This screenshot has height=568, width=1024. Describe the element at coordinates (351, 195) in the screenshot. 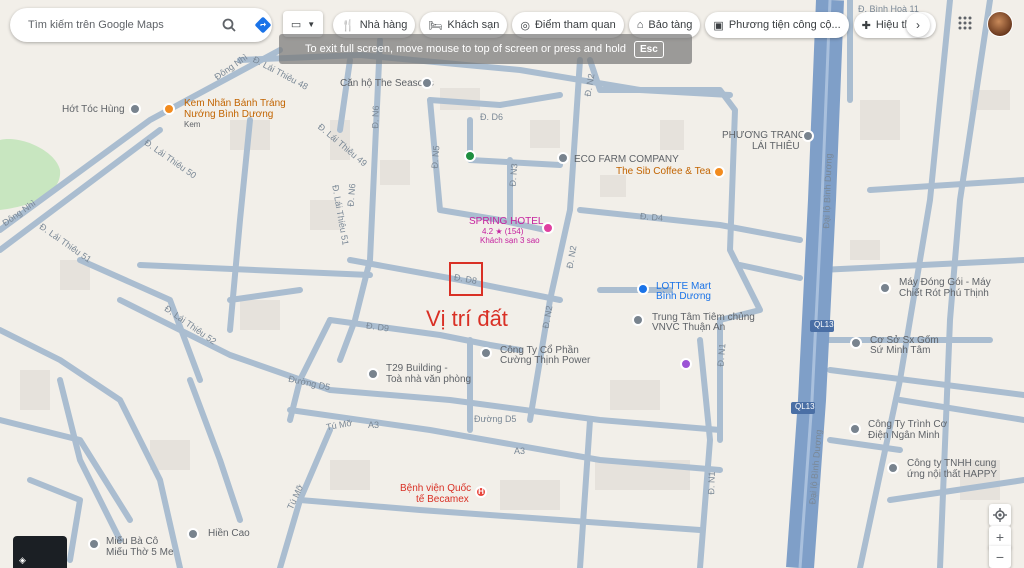

I see `road-label-n6b: Đ. N6` at that location.